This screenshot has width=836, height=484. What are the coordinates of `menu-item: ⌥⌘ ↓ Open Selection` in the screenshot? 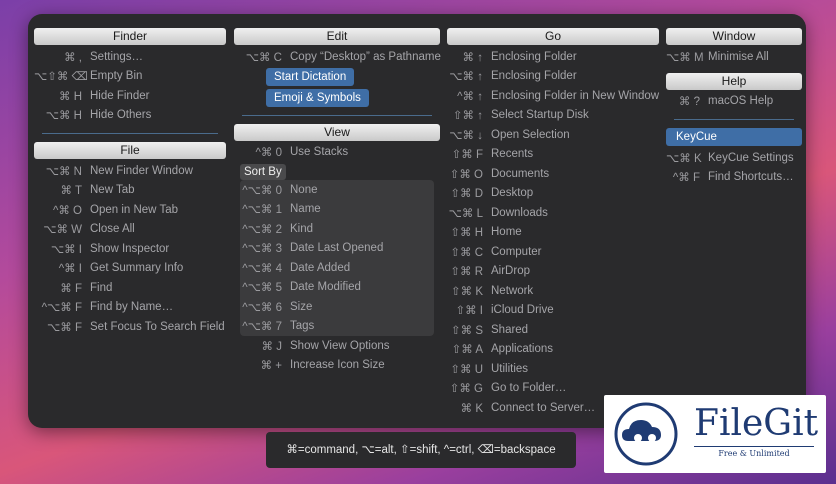 It's located at (553, 135).